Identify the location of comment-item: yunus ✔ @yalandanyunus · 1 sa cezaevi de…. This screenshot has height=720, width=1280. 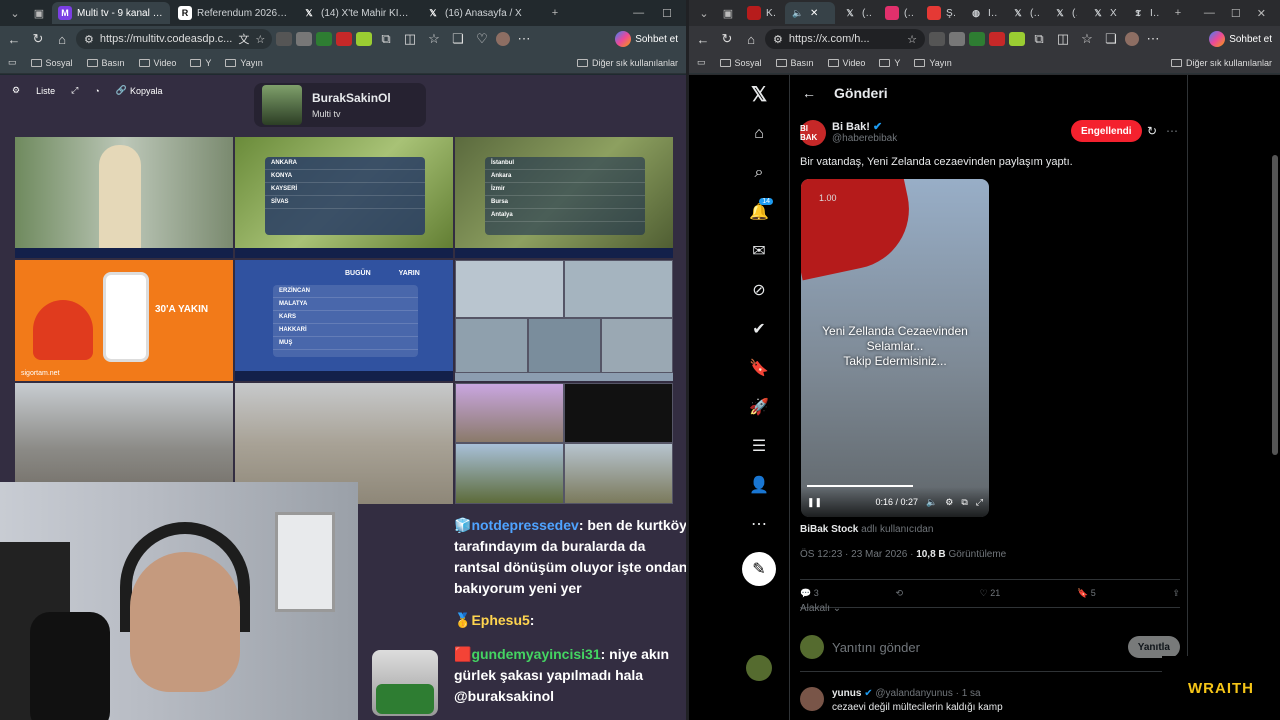
(901, 701).